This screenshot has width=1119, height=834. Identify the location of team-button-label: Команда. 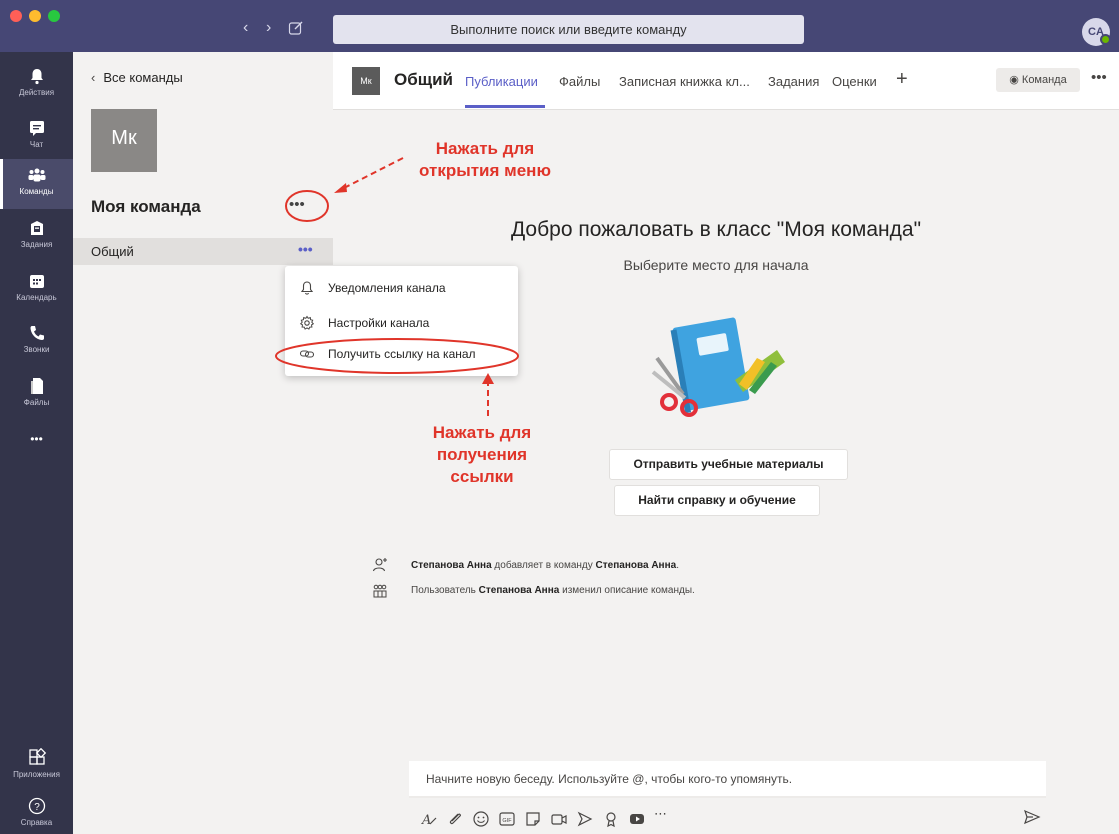
(1044, 80).